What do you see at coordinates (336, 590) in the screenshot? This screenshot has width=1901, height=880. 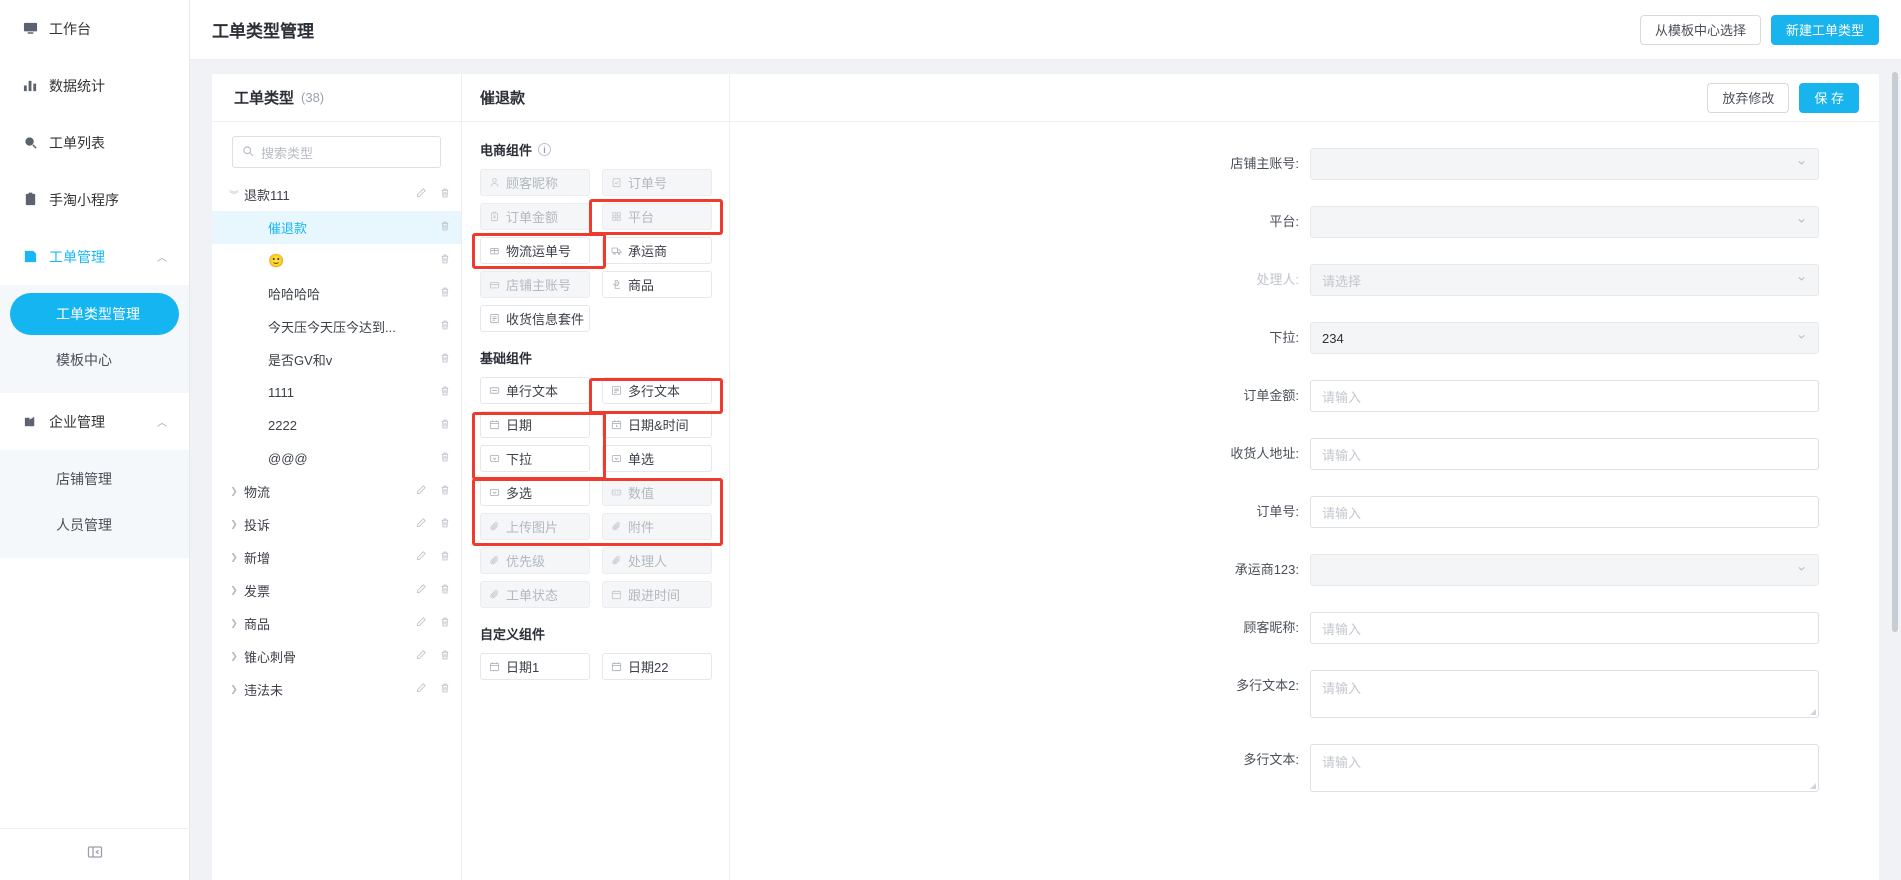 I see `ticket-type-row: ❯ 发票` at bounding box center [336, 590].